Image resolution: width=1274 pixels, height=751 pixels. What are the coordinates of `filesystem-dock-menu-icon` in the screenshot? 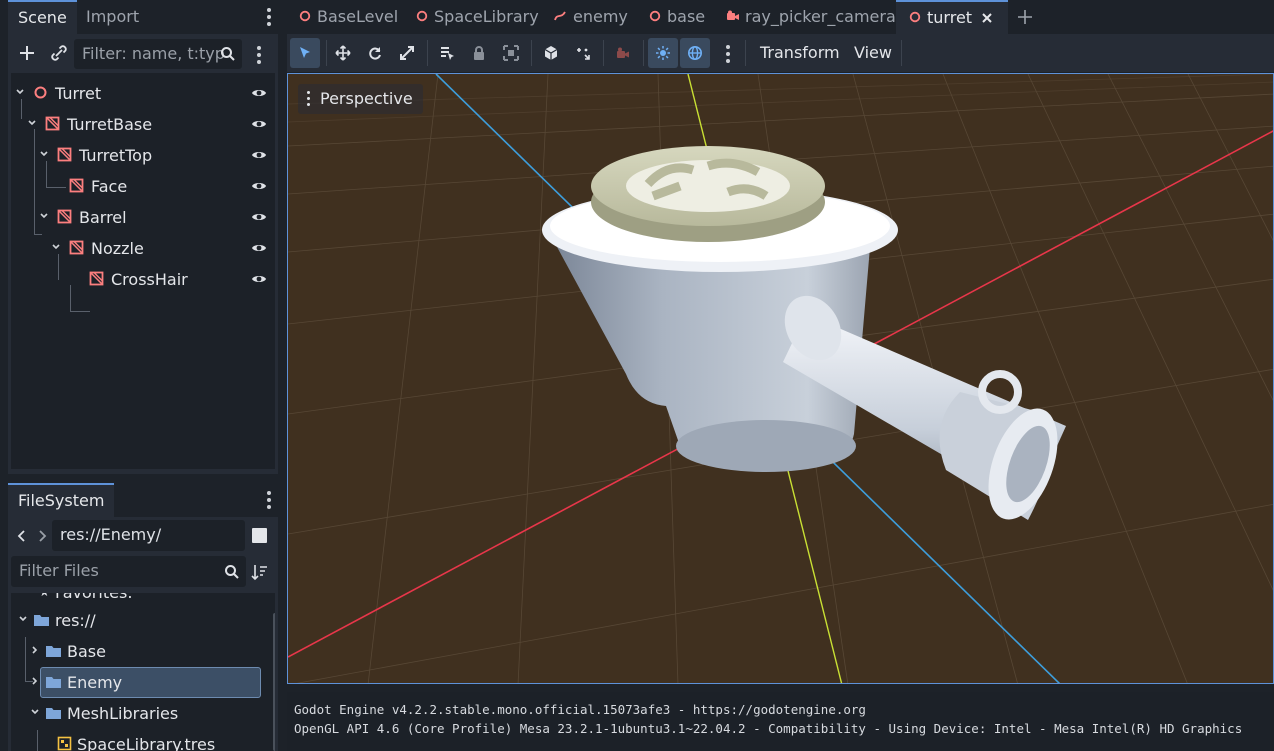 It's located at (269, 501).